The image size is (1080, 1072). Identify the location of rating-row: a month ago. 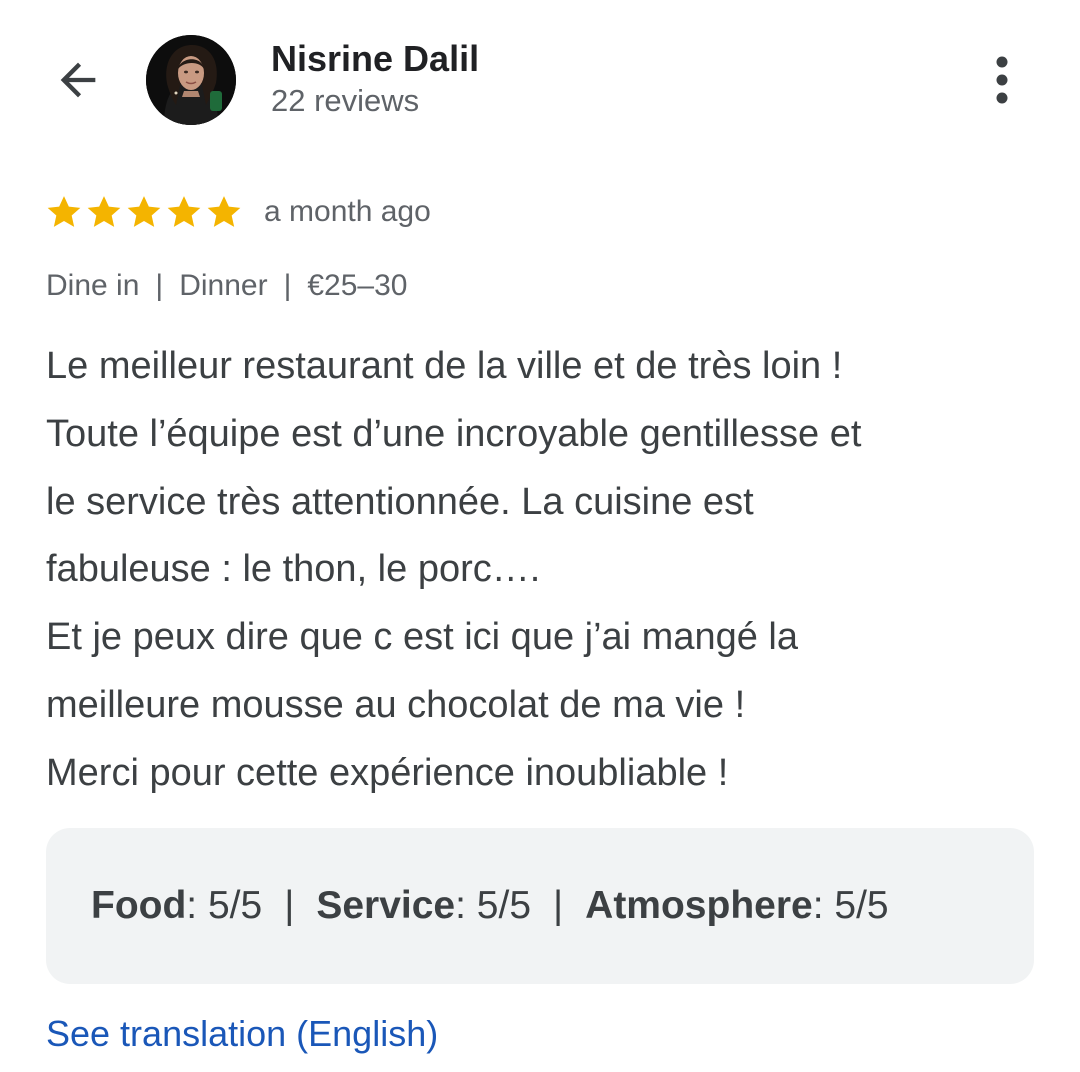
(237, 212).